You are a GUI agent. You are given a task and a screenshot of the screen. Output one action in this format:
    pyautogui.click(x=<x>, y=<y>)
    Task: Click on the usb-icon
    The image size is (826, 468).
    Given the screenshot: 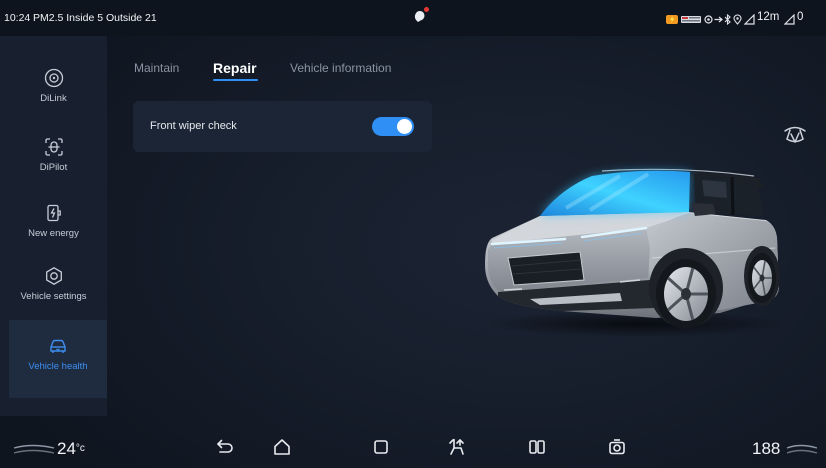 What is the action you would take?
    pyautogui.click(x=718, y=17)
    